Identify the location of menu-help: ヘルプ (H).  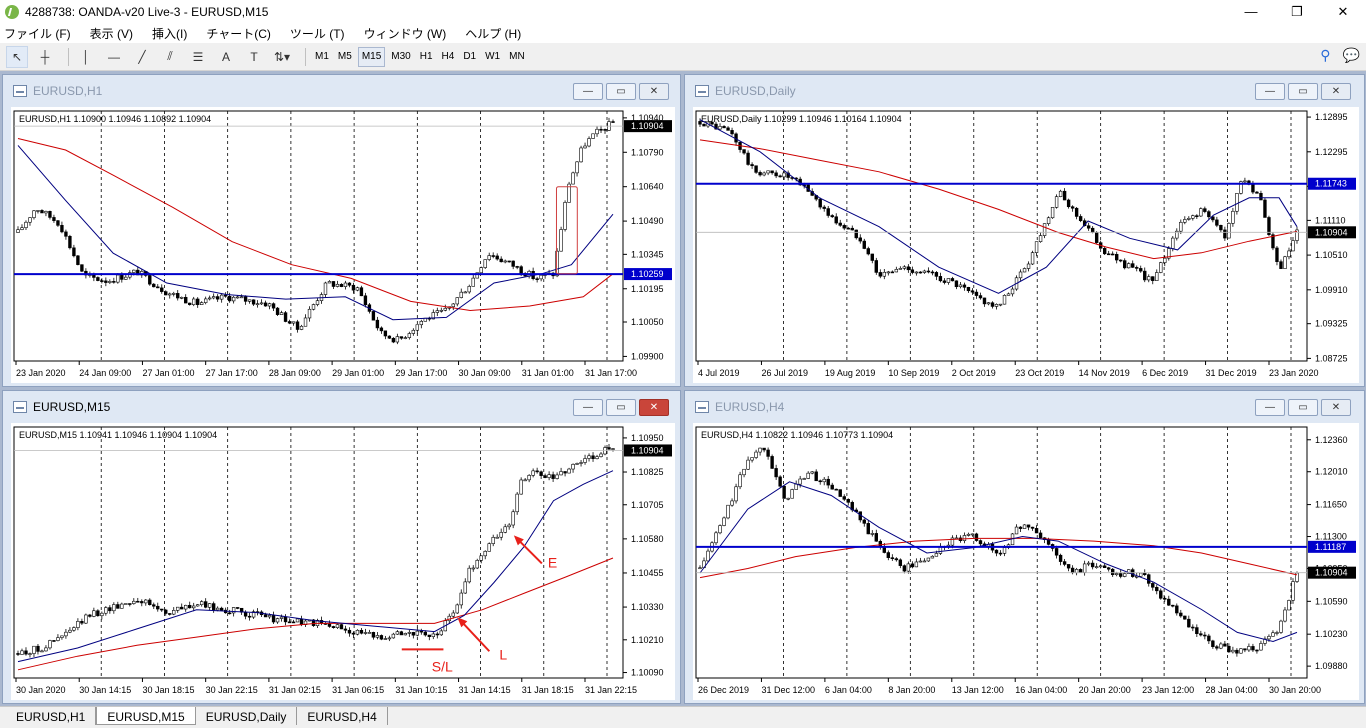
(493, 33).